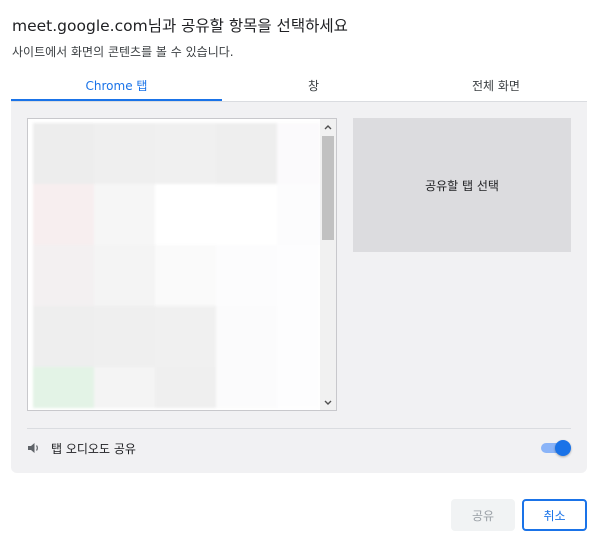 The image size is (605, 547). I want to click on tab-window: 창, so click(313, 85).